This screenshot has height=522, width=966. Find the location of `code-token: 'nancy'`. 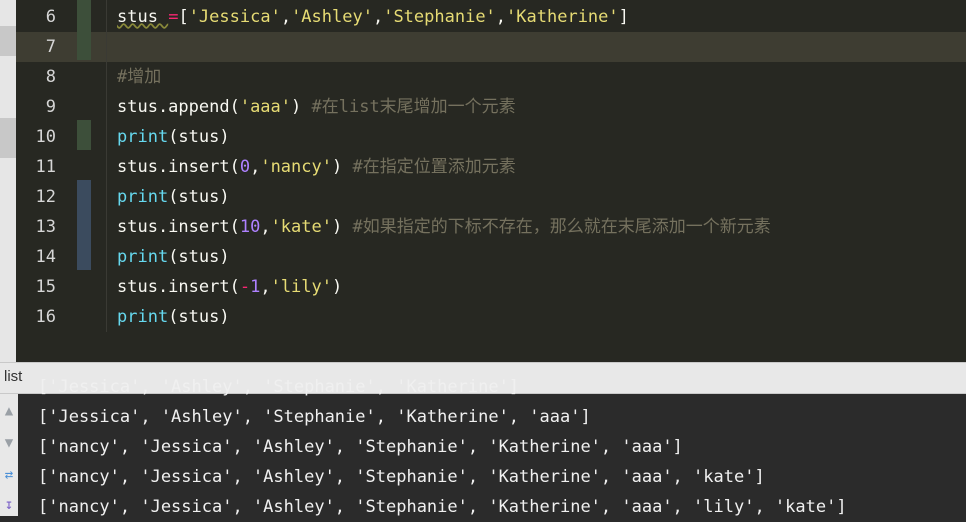

code-token: 'nancy' is located at coordinates (296, 167).